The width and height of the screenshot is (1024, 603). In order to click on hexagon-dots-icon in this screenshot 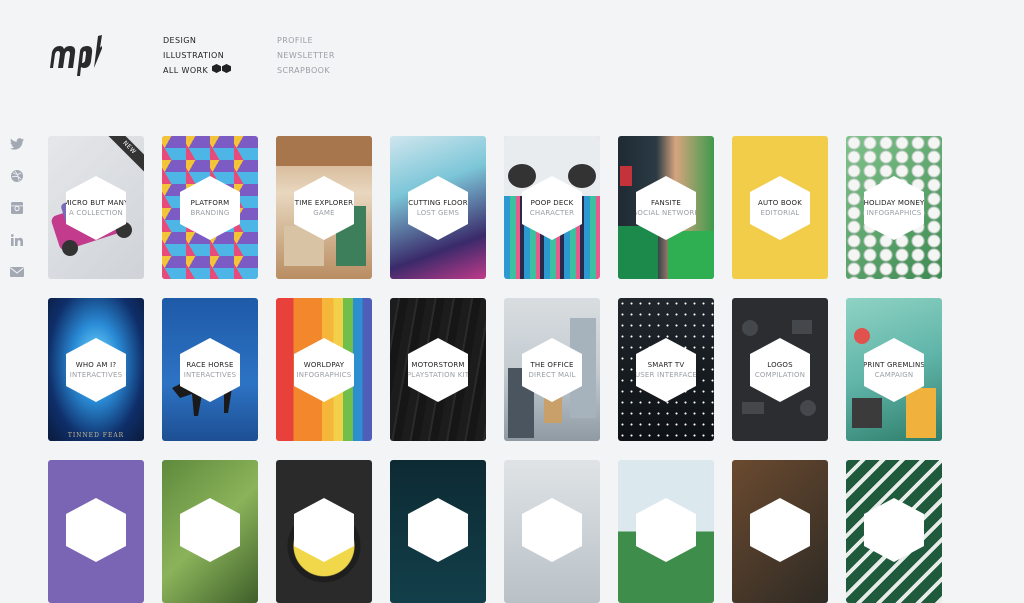, I will do `click(222, 70)`.